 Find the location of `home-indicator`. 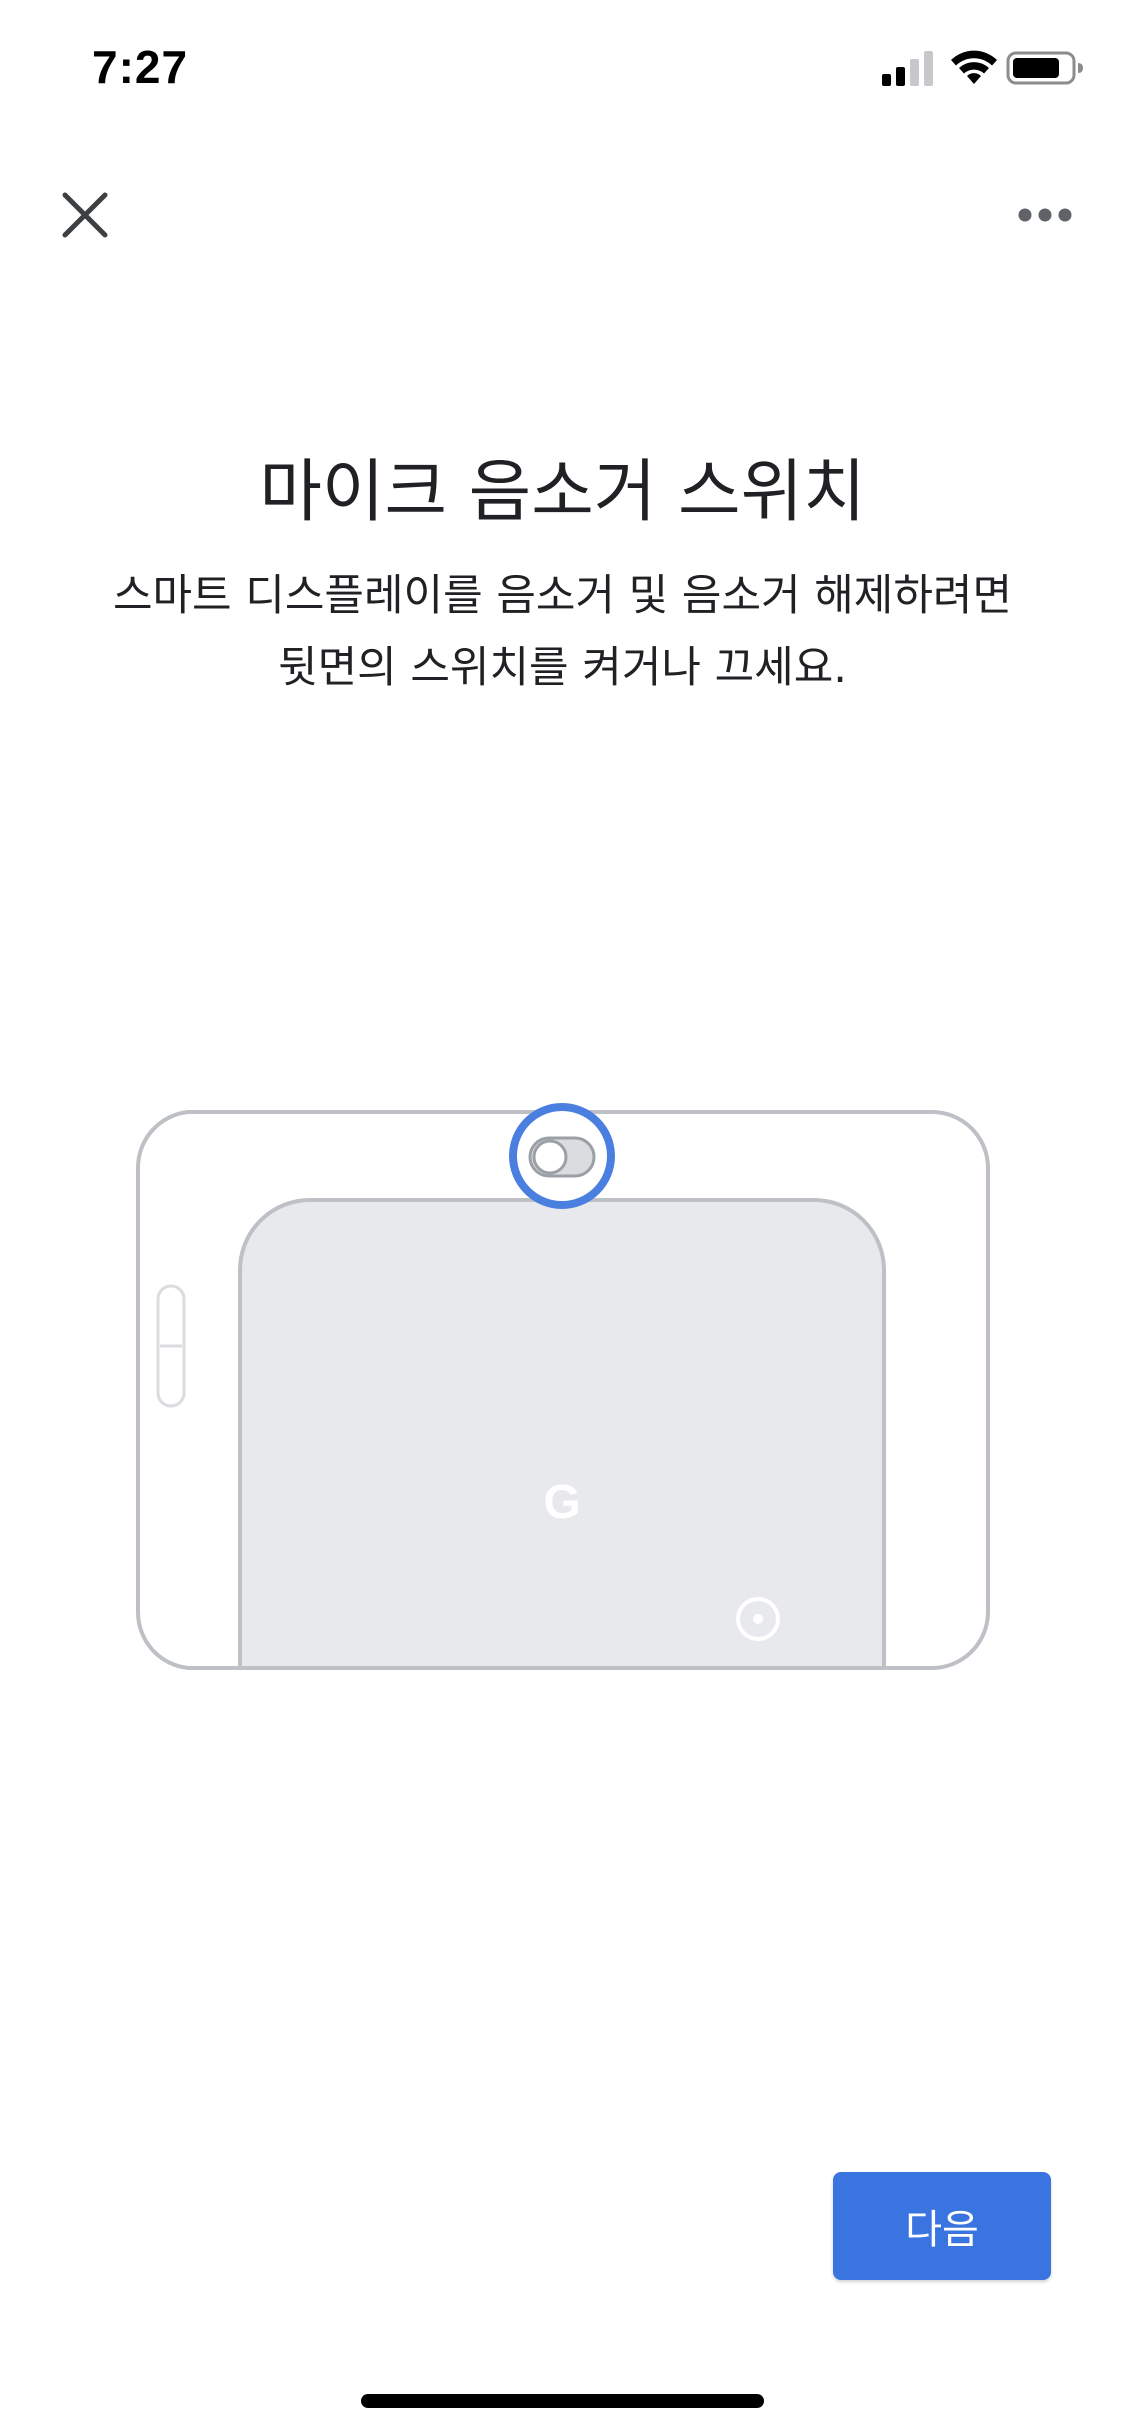

home-indicator is located at coordinates (562, 2401).